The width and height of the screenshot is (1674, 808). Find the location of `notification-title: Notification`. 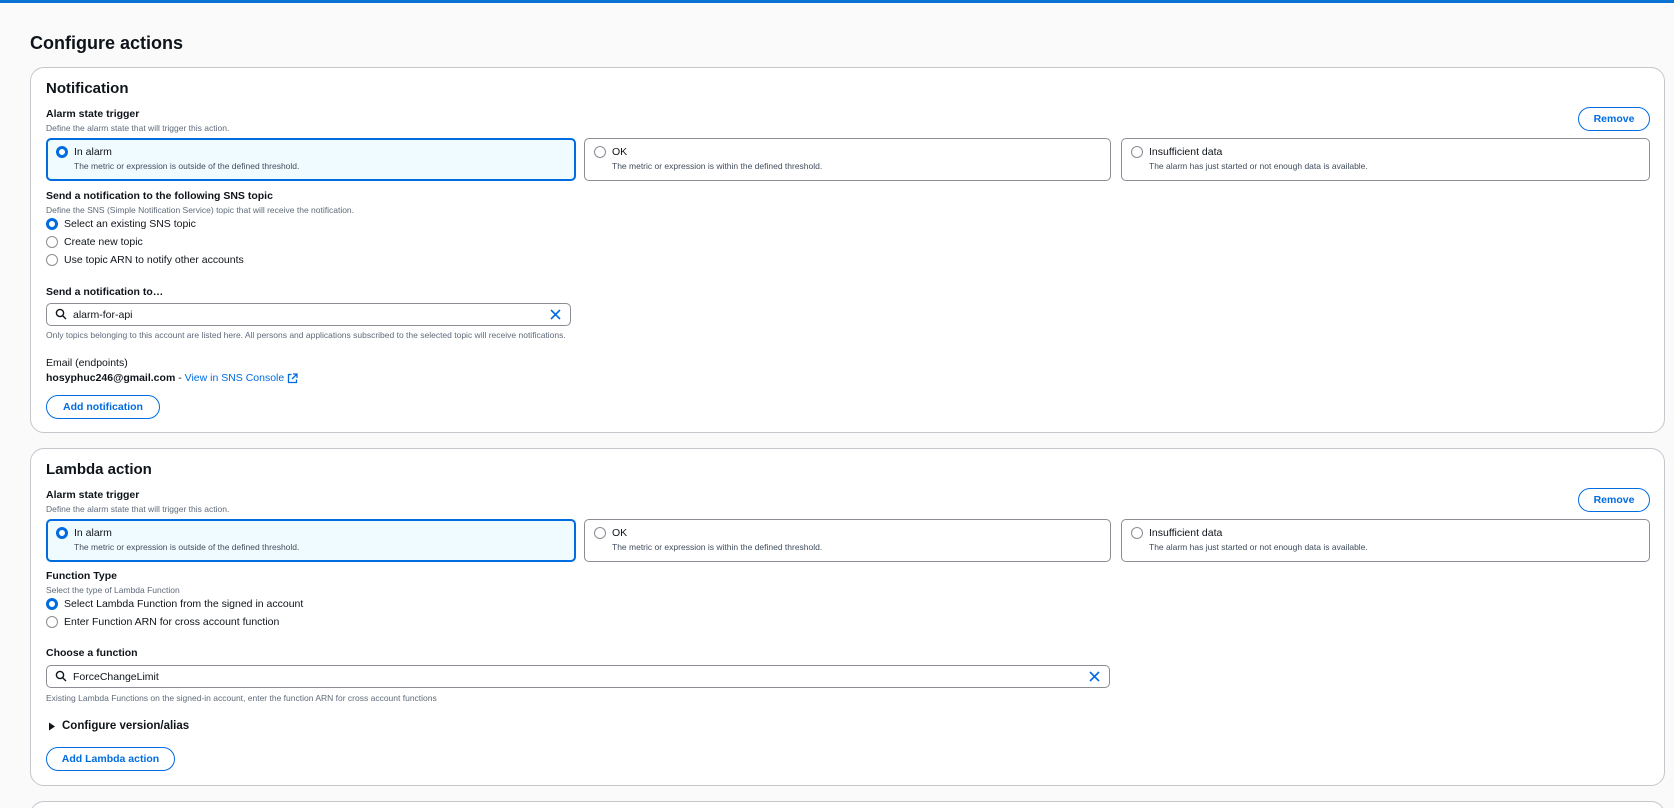

notification-title: Notification is located at coordinates (87, 88).